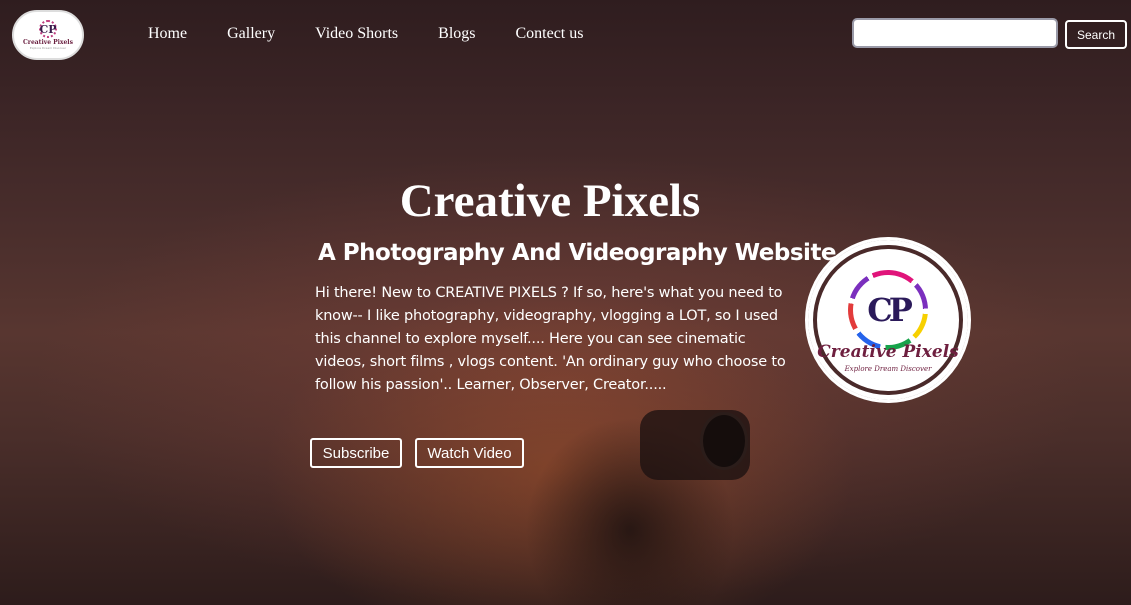 The image size is (1131, 605). I want to click on camera-lens-shape, so click(724, 441).